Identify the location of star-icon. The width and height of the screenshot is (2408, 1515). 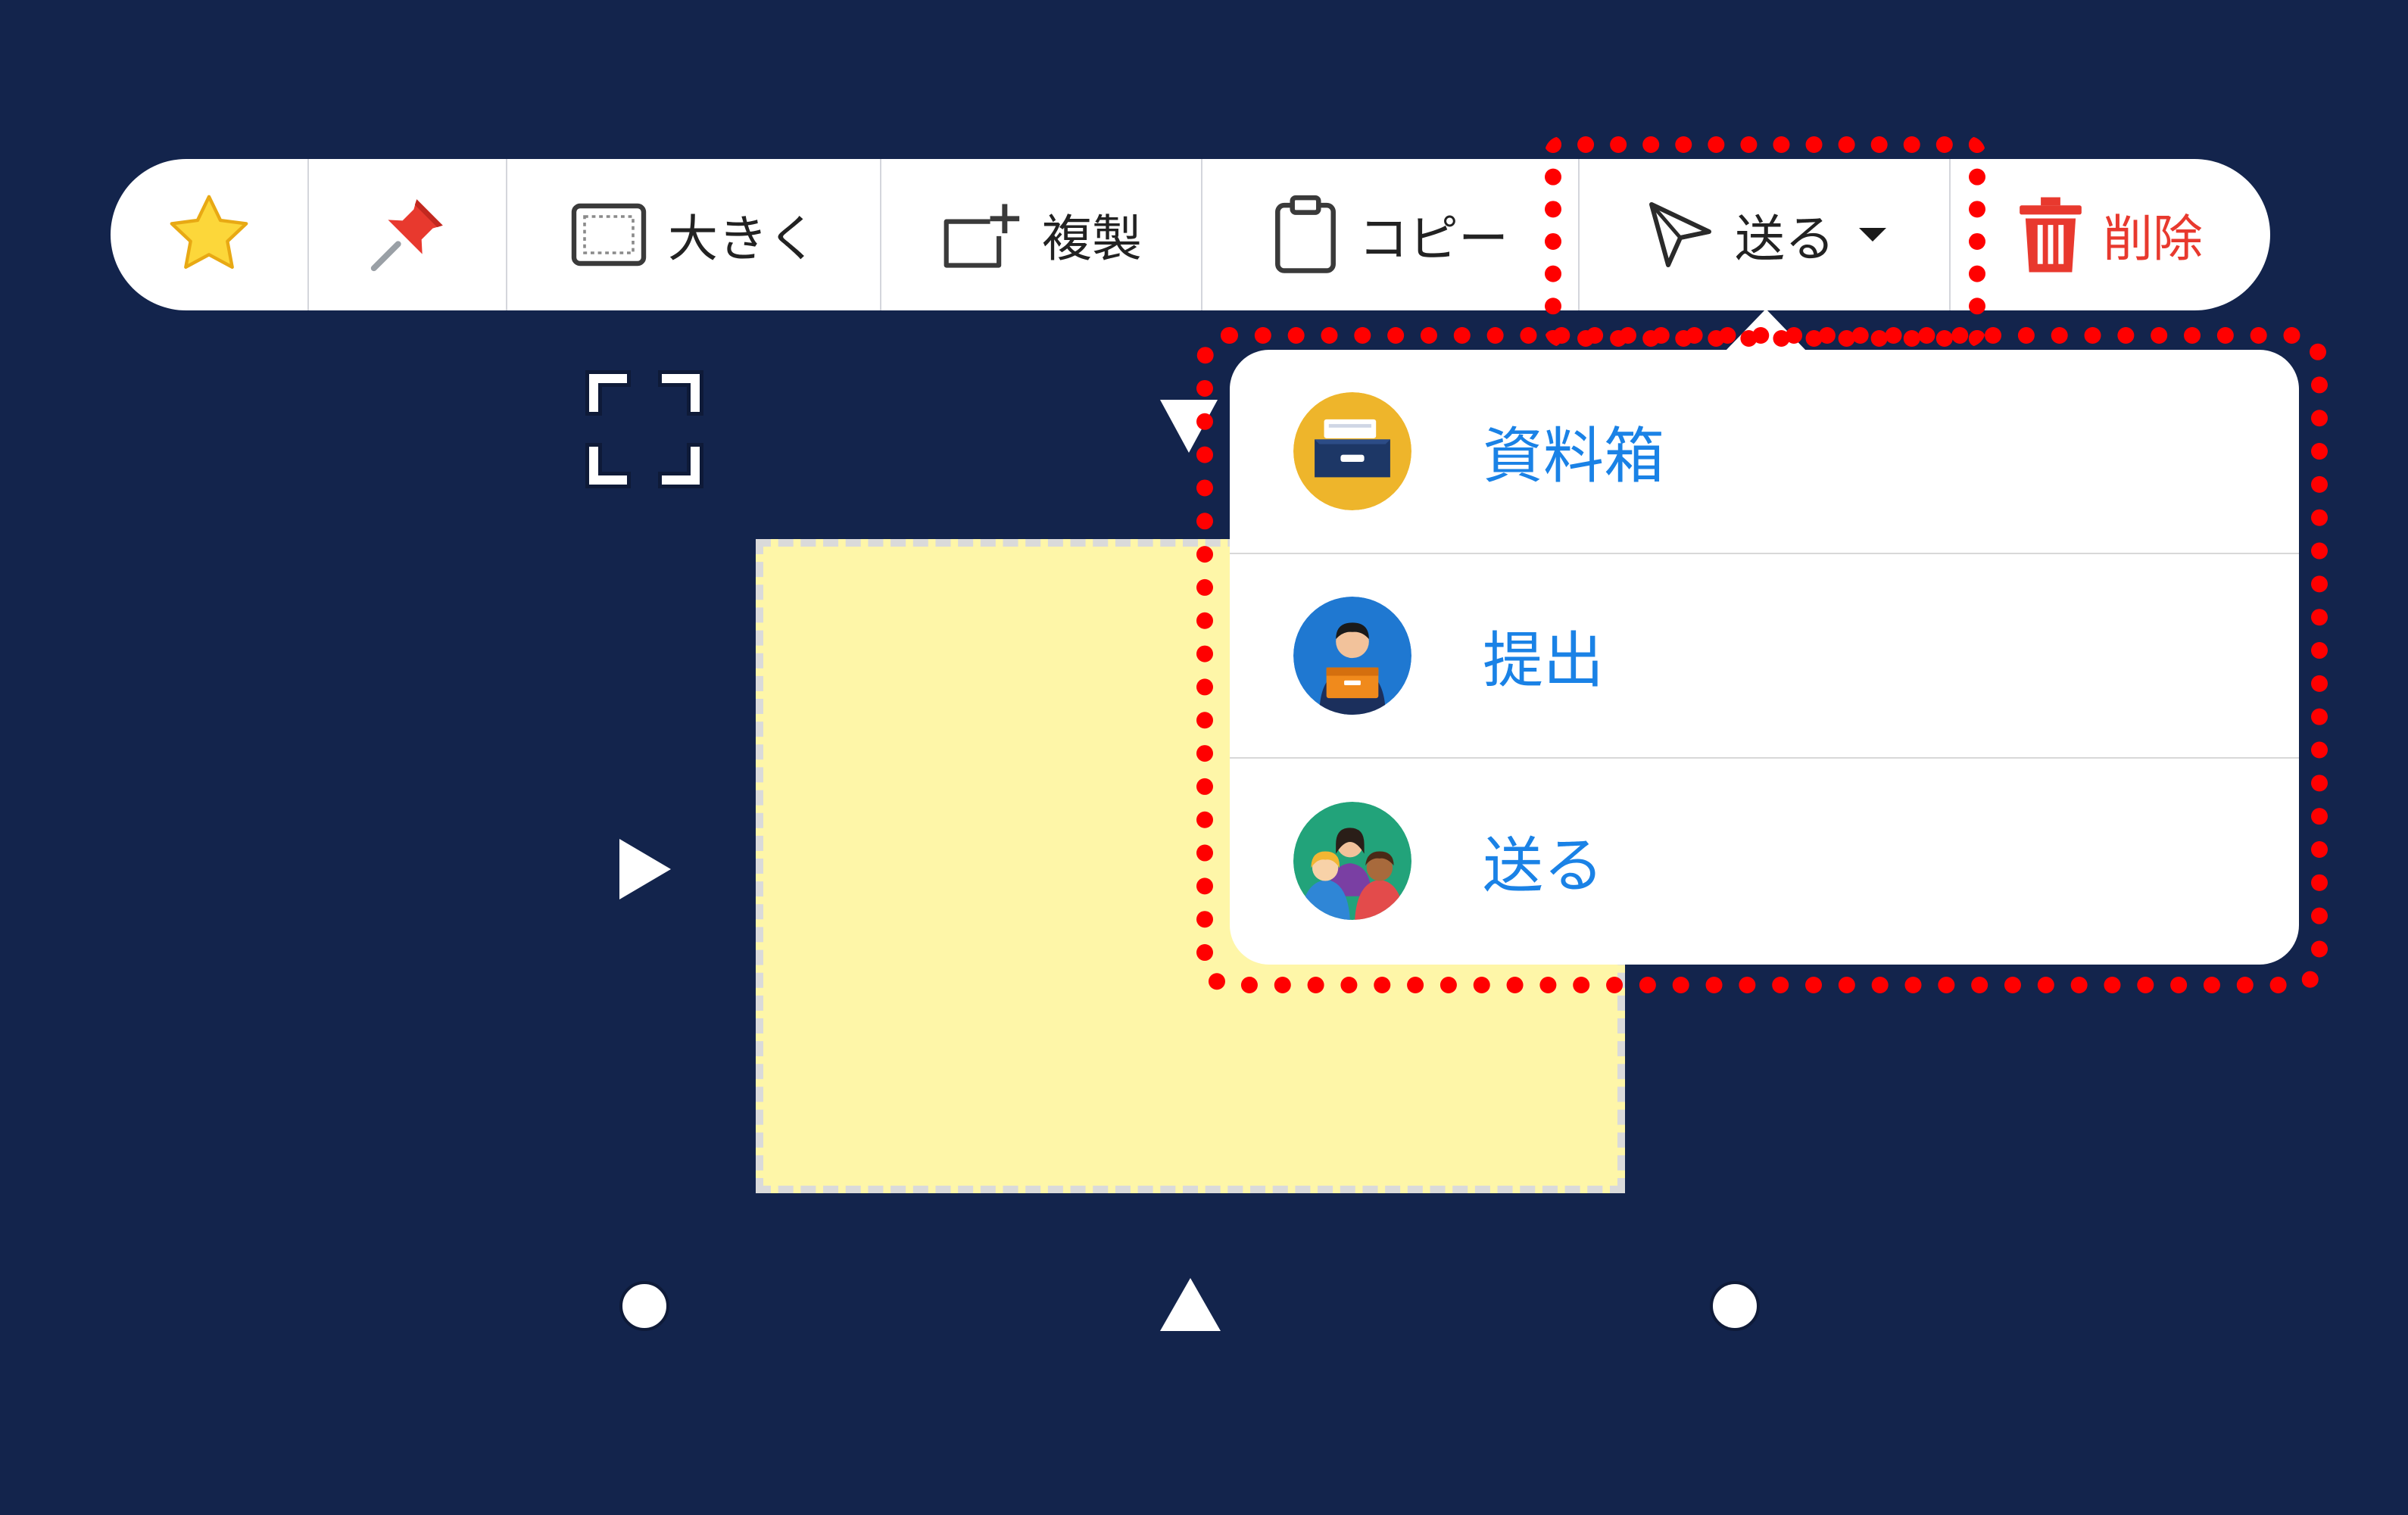
(209, 234).